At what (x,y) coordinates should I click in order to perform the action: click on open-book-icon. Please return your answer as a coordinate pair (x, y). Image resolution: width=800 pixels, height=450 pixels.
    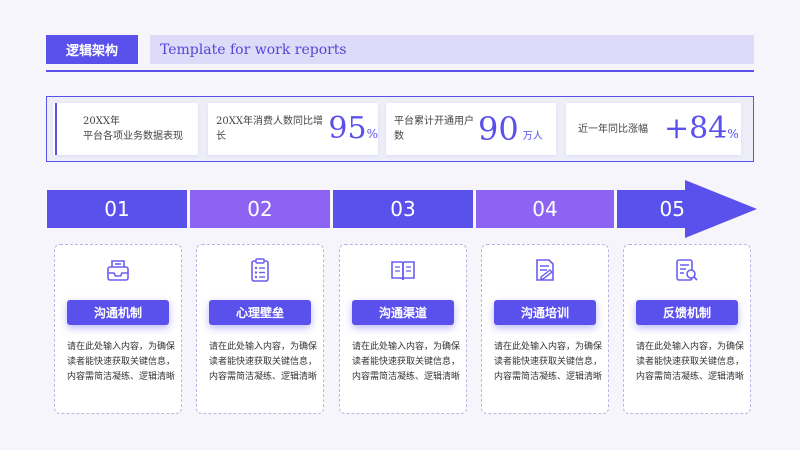
    Looking at the image, I should click on (403, 271).